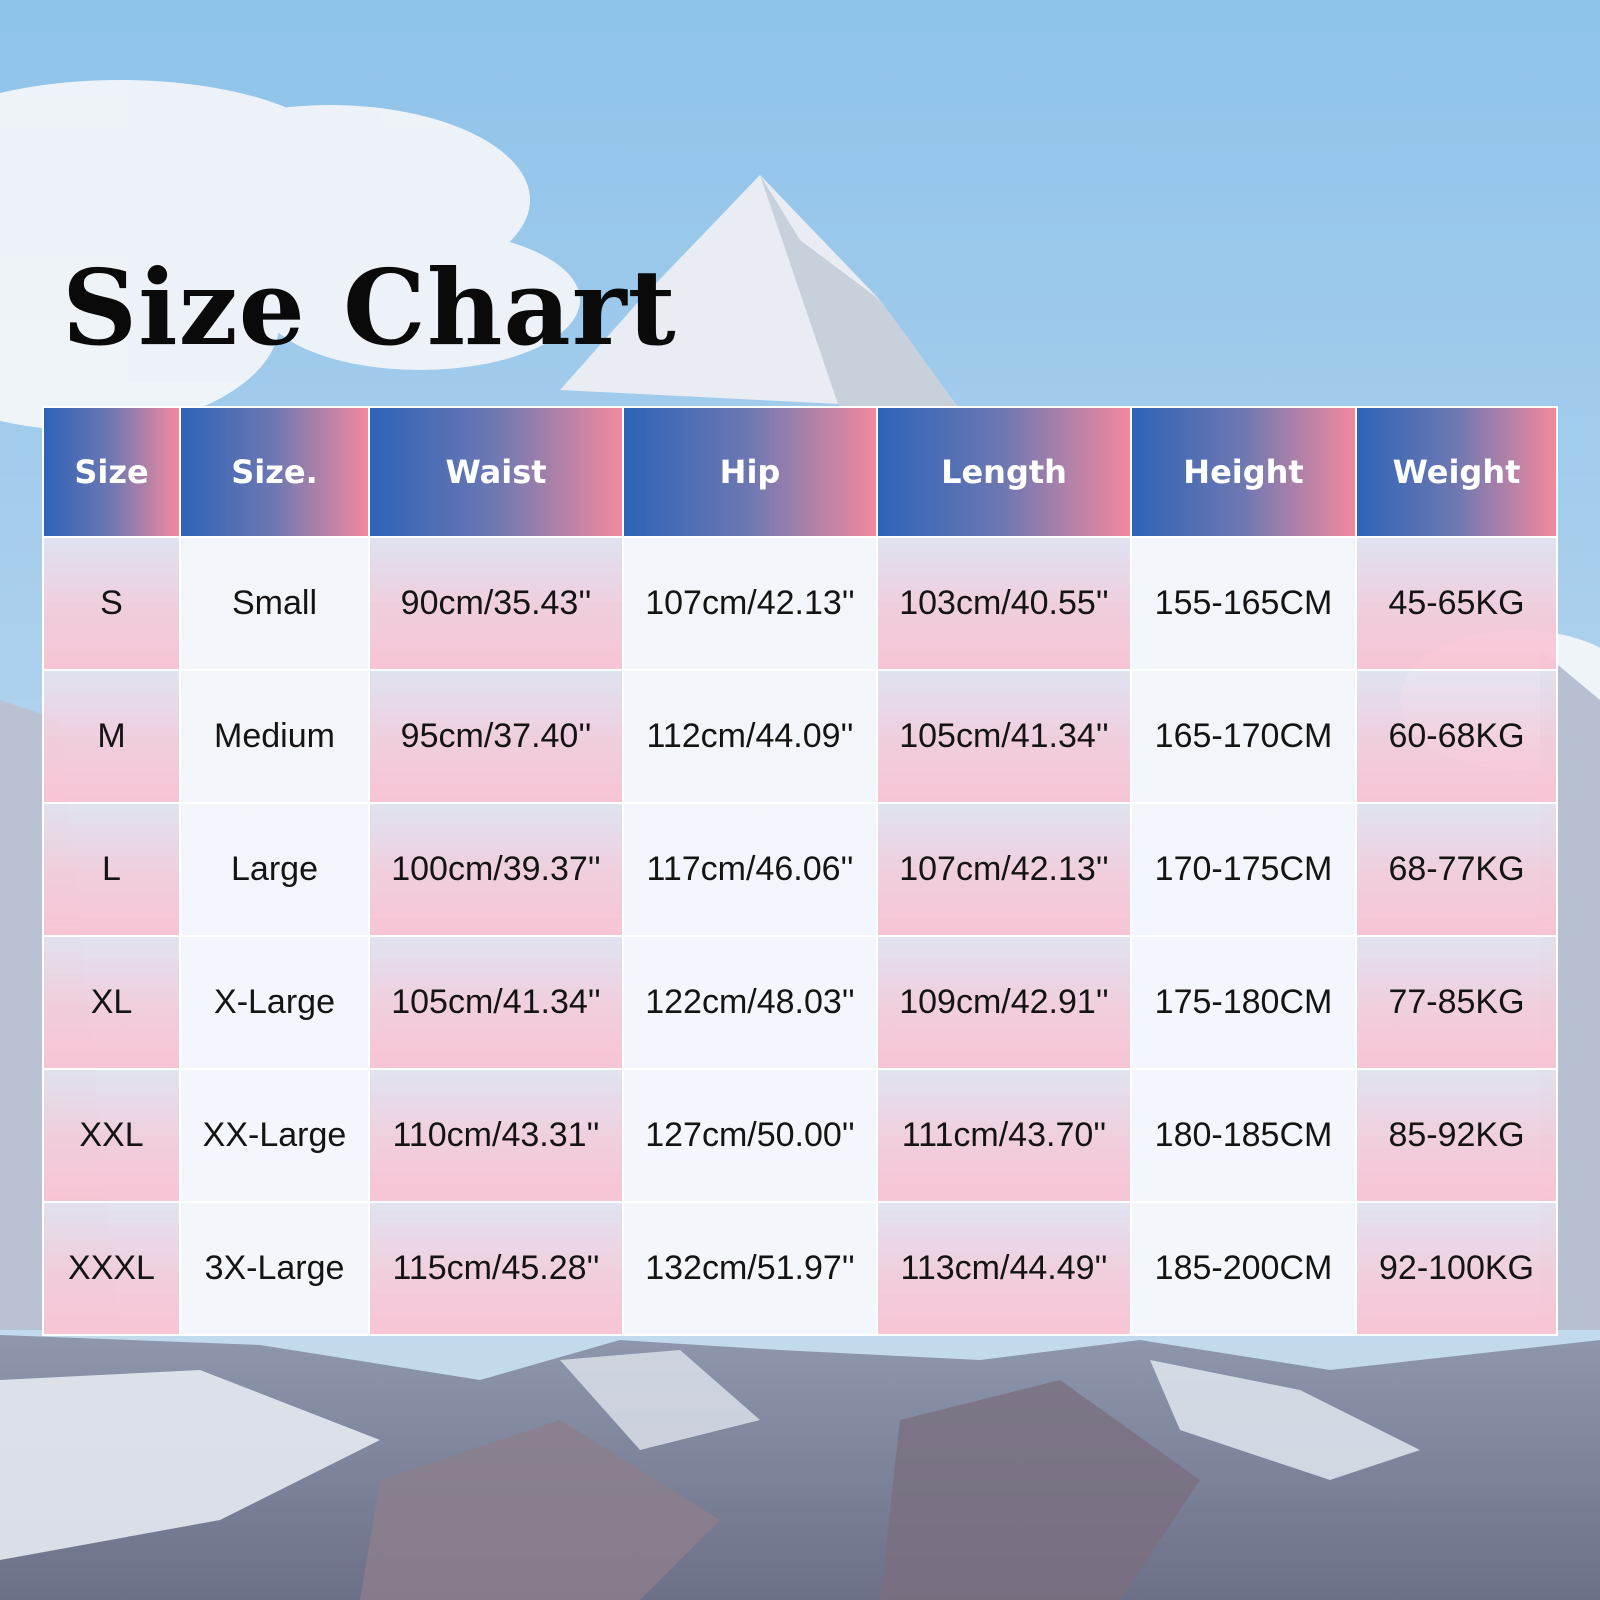 This screenshot has width=1600, height=1600. Describe the element at coordinates (111, 1268) in the screenshot. I see `cell-size: XXXL` at that location.